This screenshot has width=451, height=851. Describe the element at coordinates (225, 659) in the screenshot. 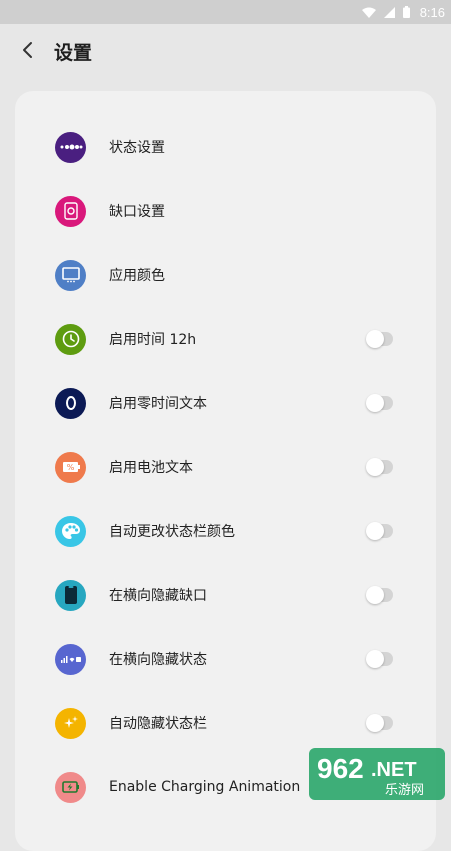

I see `settings-row-hide-status-landscape: 在横向隐藏状态` at that location.